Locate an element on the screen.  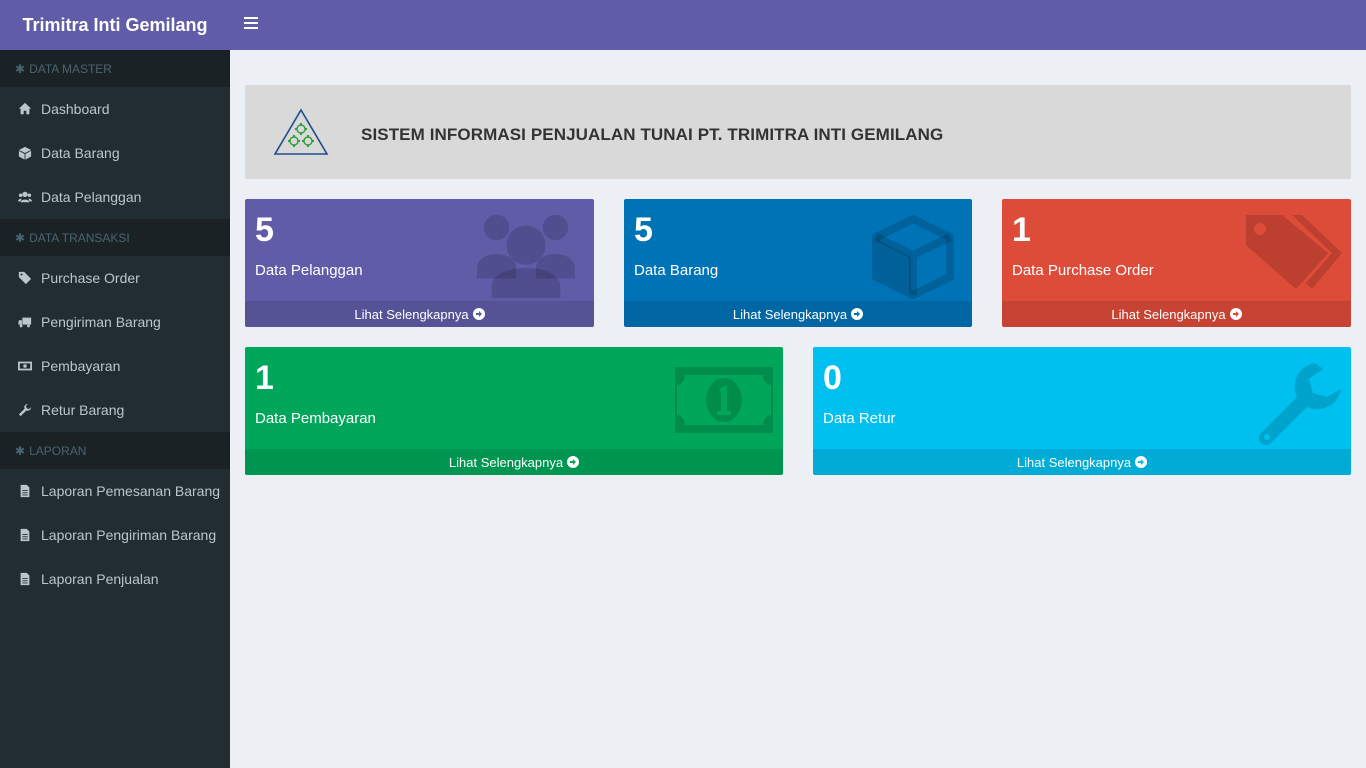
stat-label: Data Pelanggan is located at coordinates (309, 270).